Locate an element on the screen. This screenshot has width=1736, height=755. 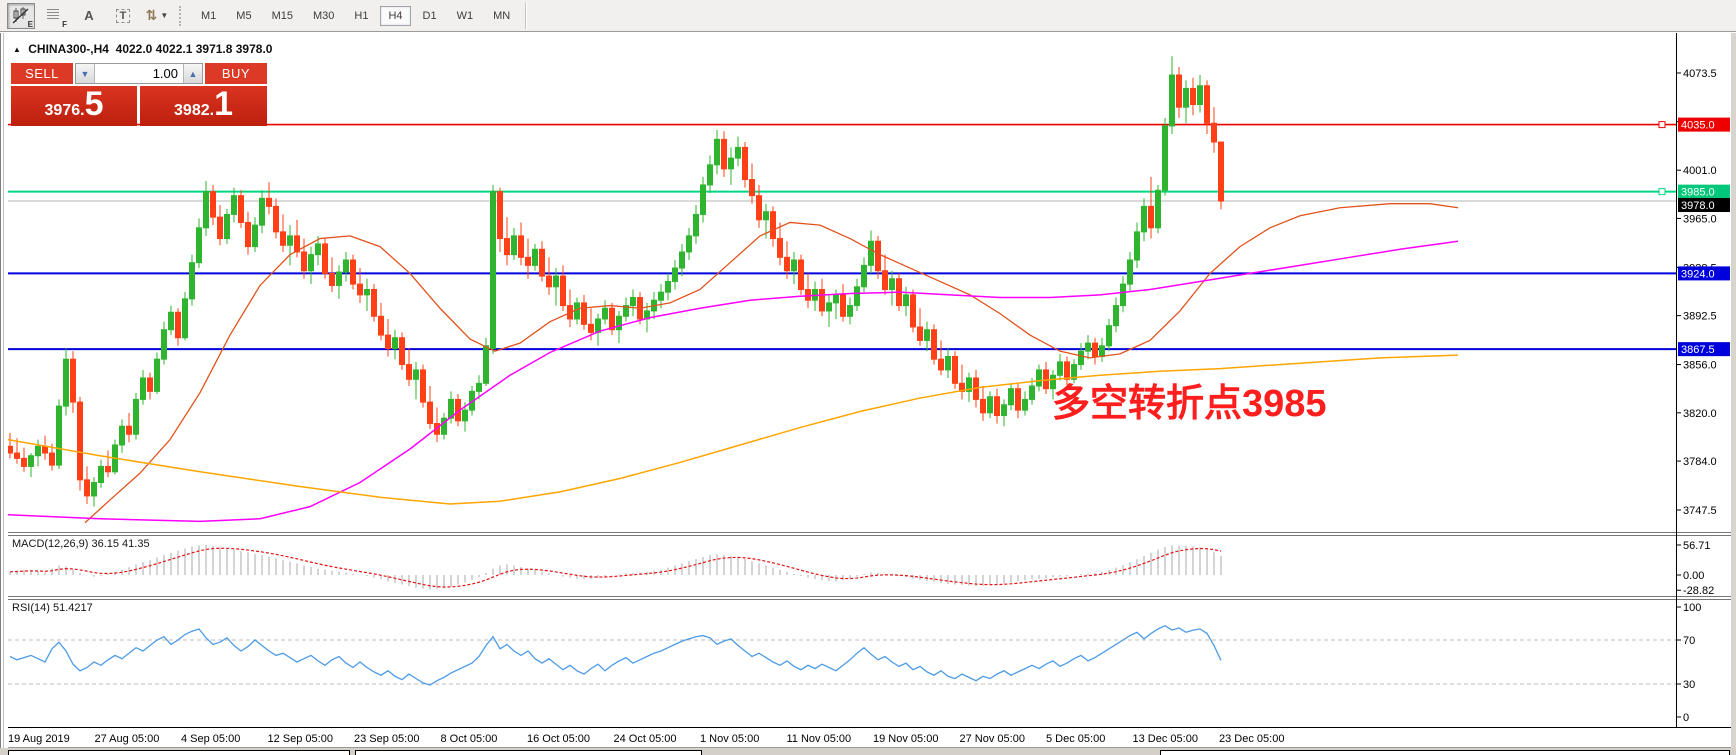
chart-text-annotation: 多空转折点3985 is located at coordinates (1189, 399).